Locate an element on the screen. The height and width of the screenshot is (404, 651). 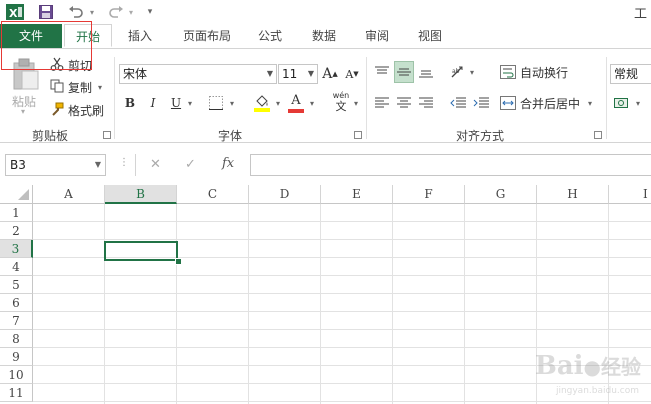
undo-dropdown-icon: ▾ is located at coordinates (92, 12).